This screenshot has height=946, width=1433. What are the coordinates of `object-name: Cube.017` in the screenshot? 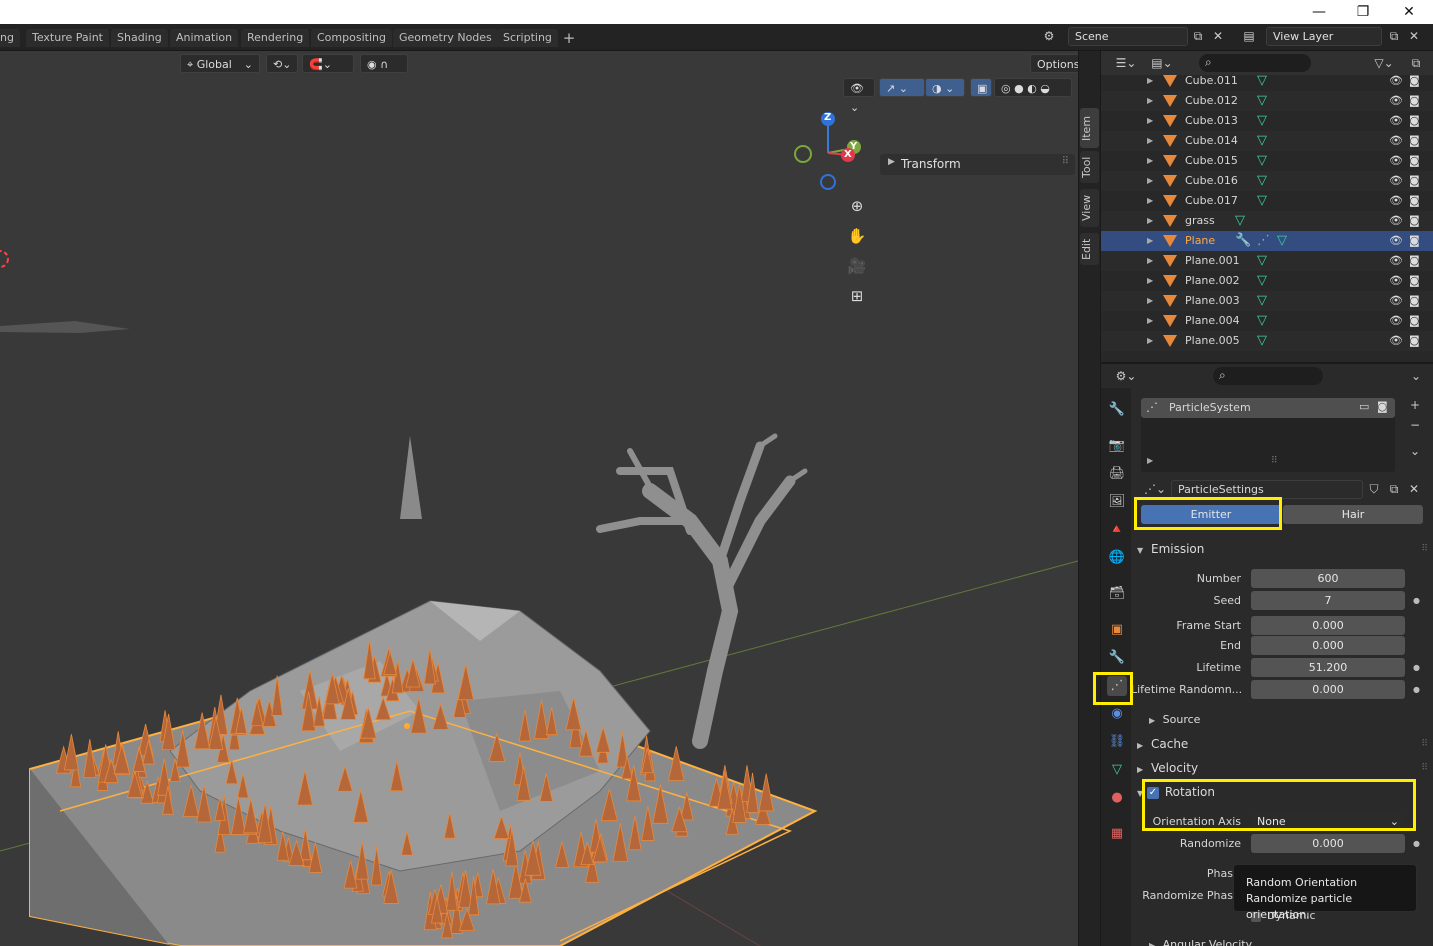 It's located at (1211, 201).